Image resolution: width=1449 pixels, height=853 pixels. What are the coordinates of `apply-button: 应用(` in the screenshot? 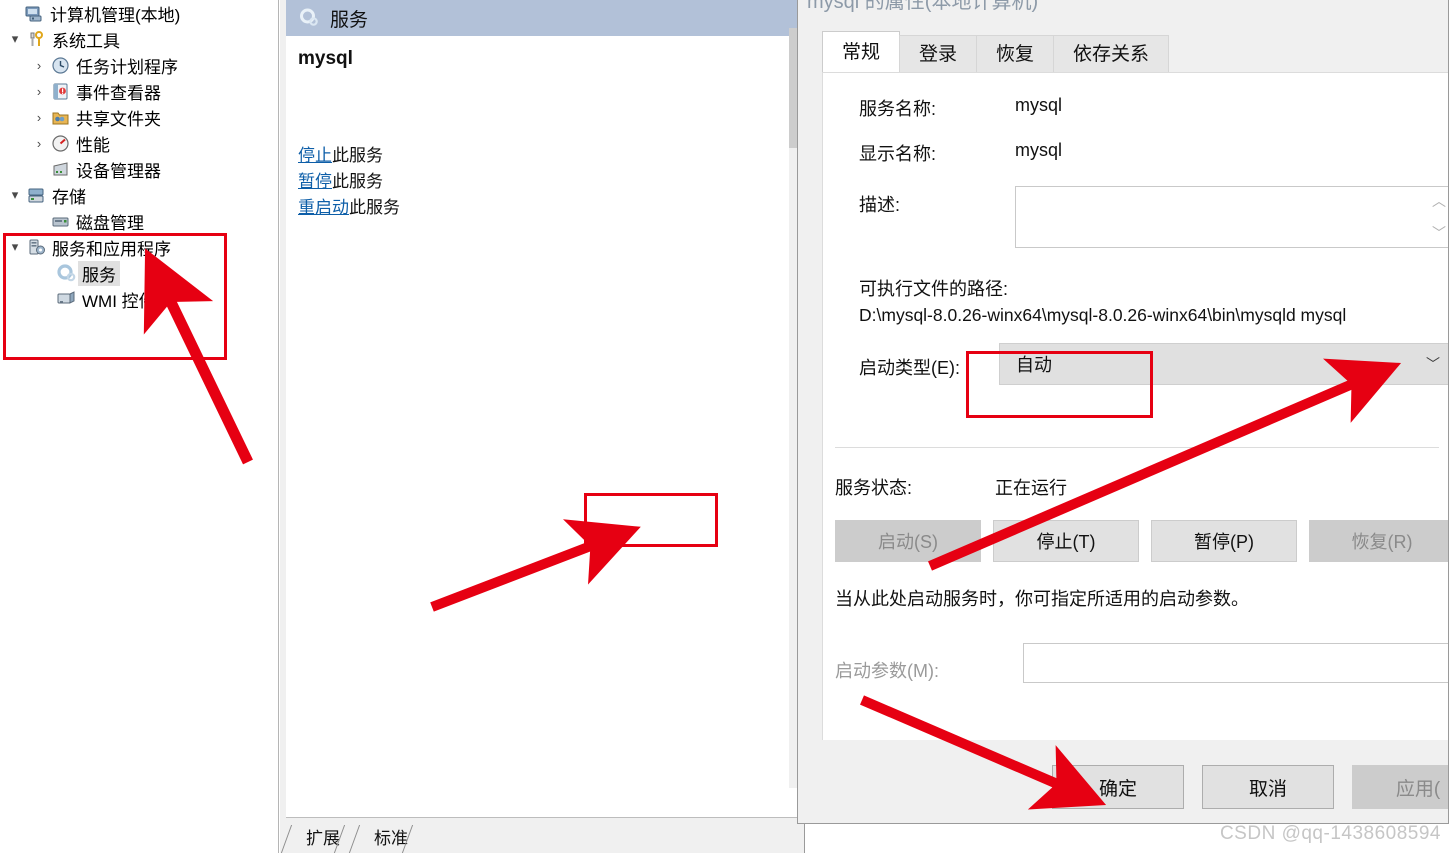 It's located at (1400, 787).